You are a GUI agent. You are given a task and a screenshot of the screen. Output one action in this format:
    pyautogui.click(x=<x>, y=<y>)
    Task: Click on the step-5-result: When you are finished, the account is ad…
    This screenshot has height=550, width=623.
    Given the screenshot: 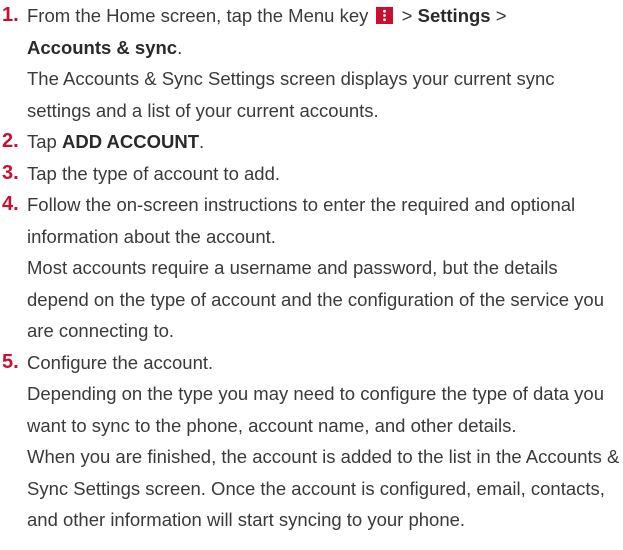 What is the action you would take?
    pyautogui.click(x=323, y=488)
    